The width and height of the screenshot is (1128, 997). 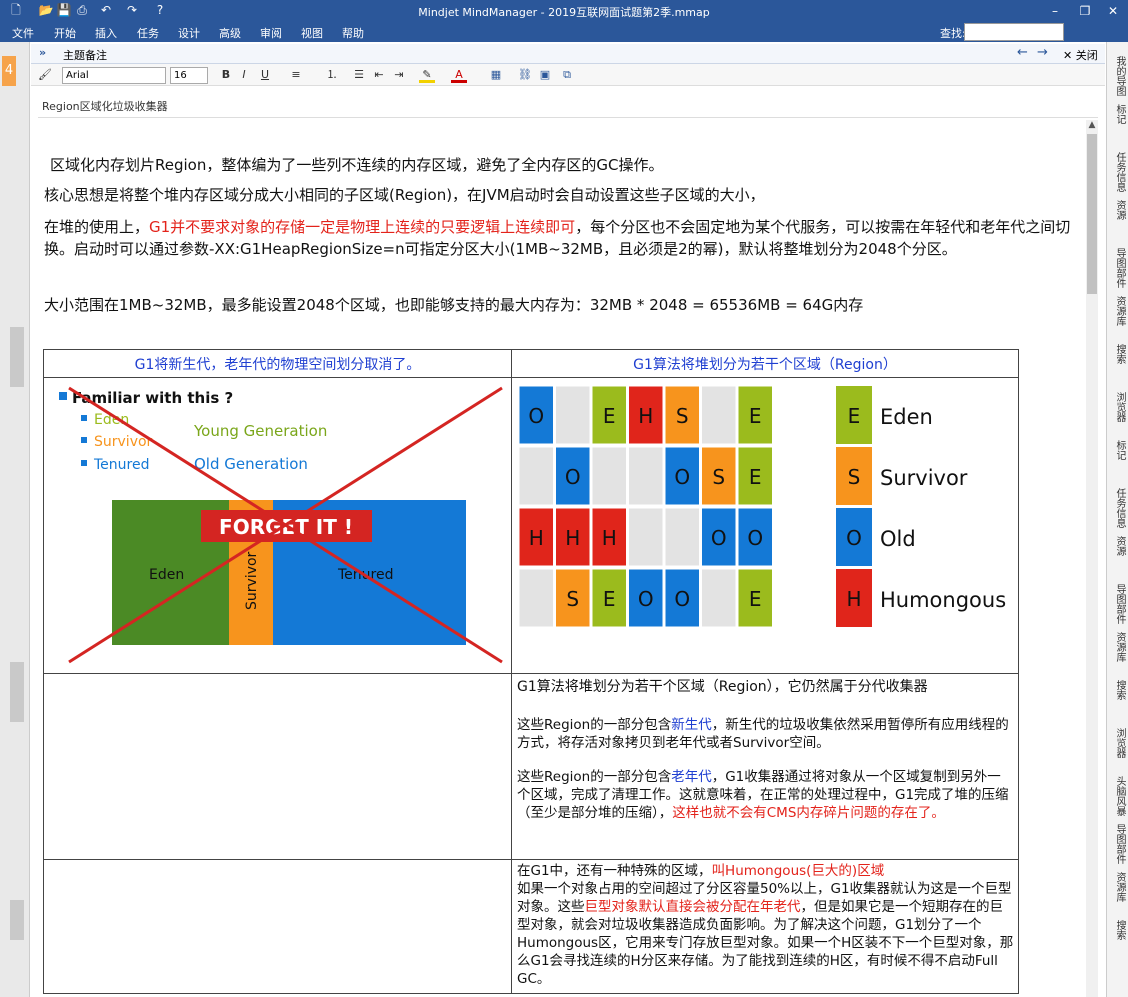 What do you see at coordinates (1085, 11) in the screenshot?
I see `restore-icon: ❐` at bounding box center [1085, 11].